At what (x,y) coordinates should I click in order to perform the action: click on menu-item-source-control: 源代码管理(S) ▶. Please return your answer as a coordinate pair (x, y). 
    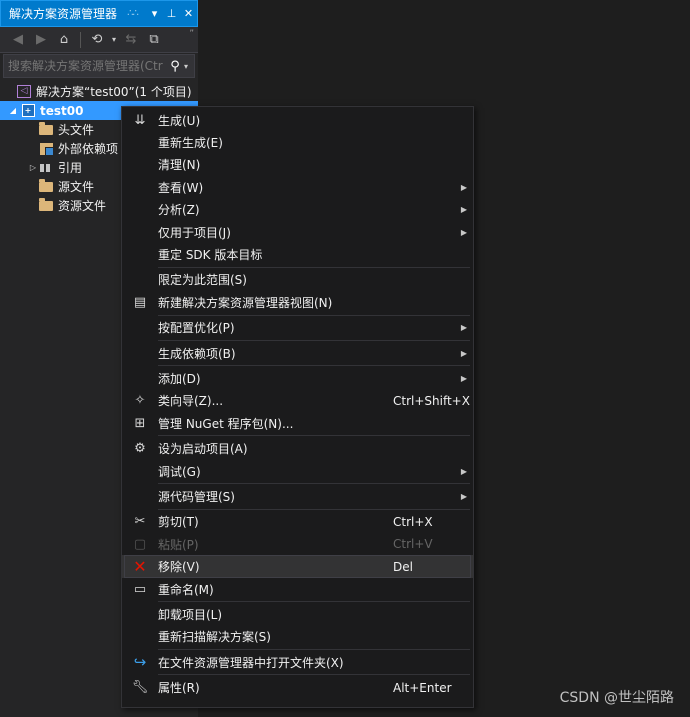
    Looking at the image, I should click on (297, 496).